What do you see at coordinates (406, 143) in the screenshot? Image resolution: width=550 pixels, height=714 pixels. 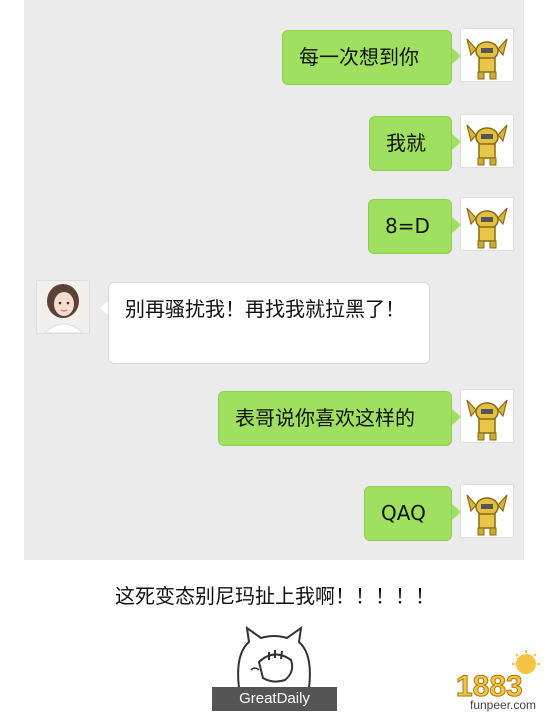 I see `message-text: 我就` at bounding box center [406, 143].